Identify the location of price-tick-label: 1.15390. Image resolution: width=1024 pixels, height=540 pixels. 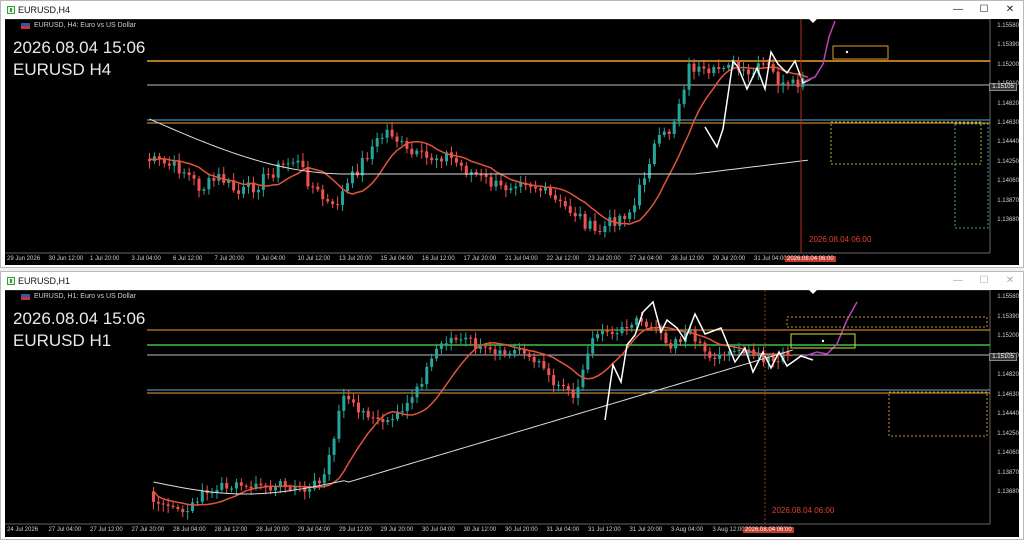
(1008, 45).